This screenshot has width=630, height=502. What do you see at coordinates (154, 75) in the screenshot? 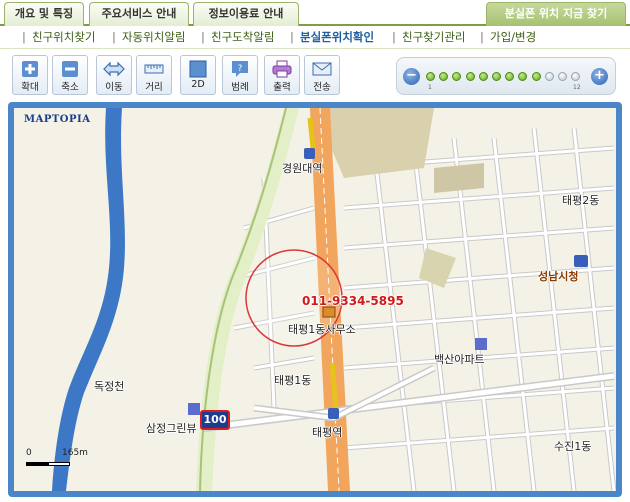
I see `distance-button: 거리` at bounding box center [154, 75].